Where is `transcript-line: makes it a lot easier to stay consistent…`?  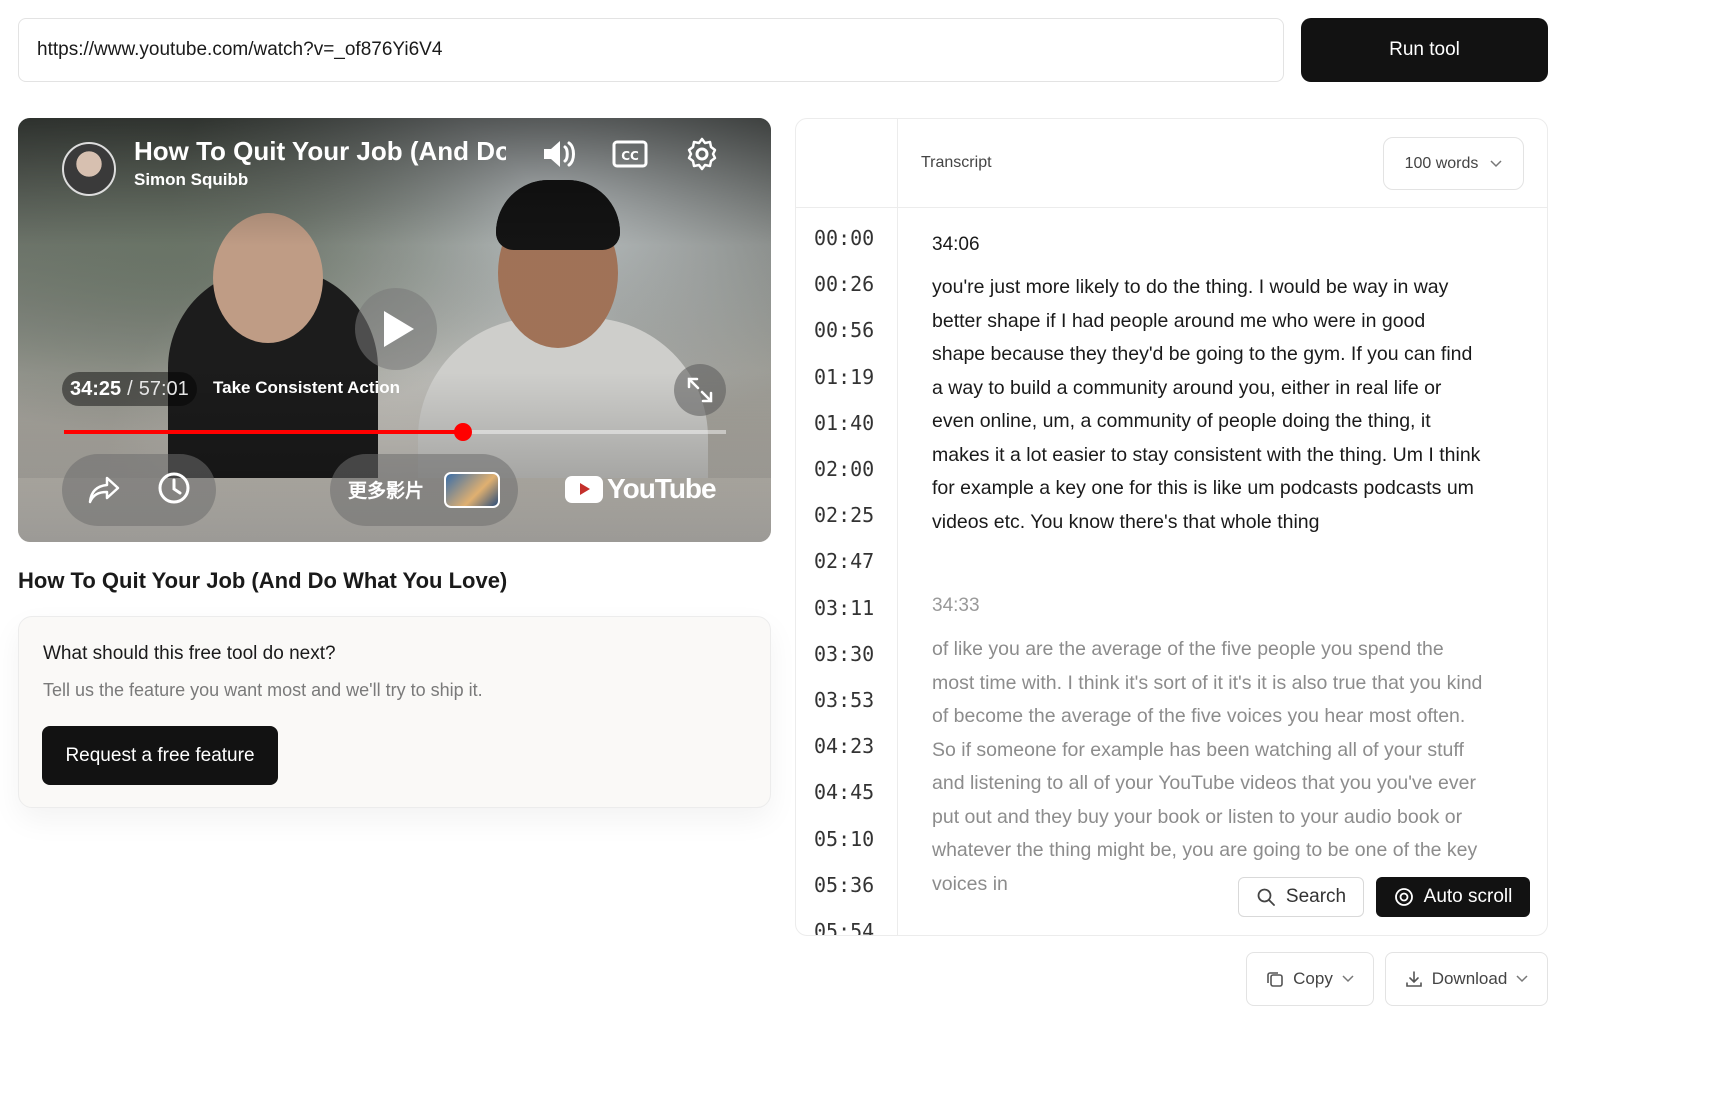 transcript-line: makes it a lot easier to stay consistent… is located at coordinates (1206, 454).